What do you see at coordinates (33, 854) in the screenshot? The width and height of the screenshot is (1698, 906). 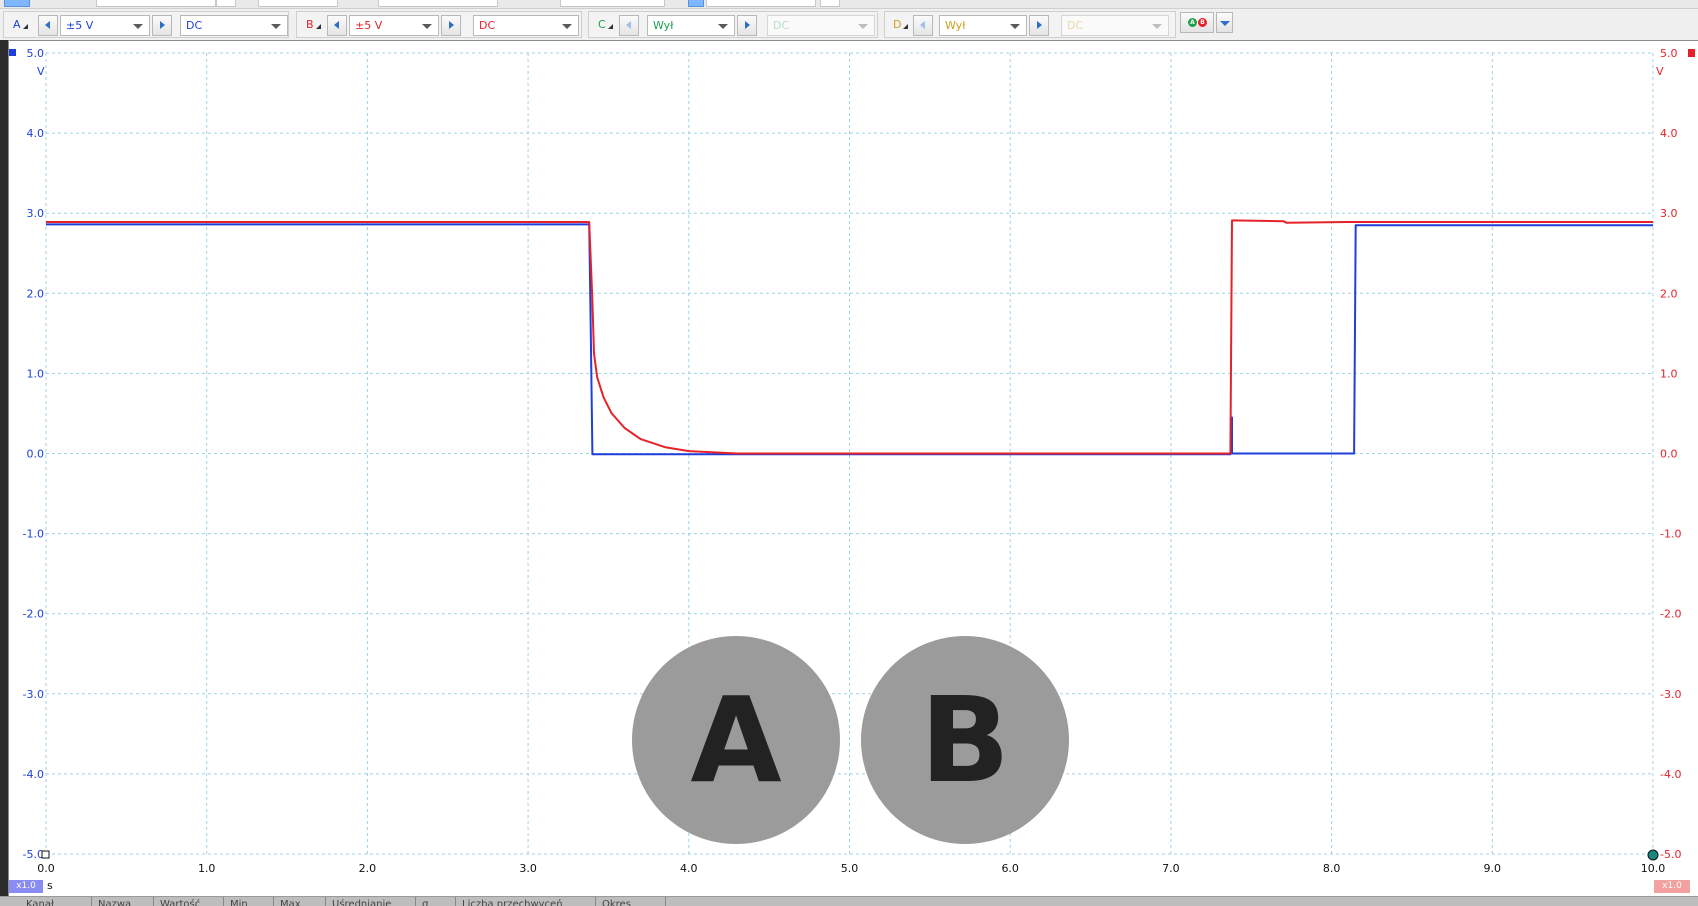 I see `left-y-tick-label: -5.0` at bounding box center [33, 854].